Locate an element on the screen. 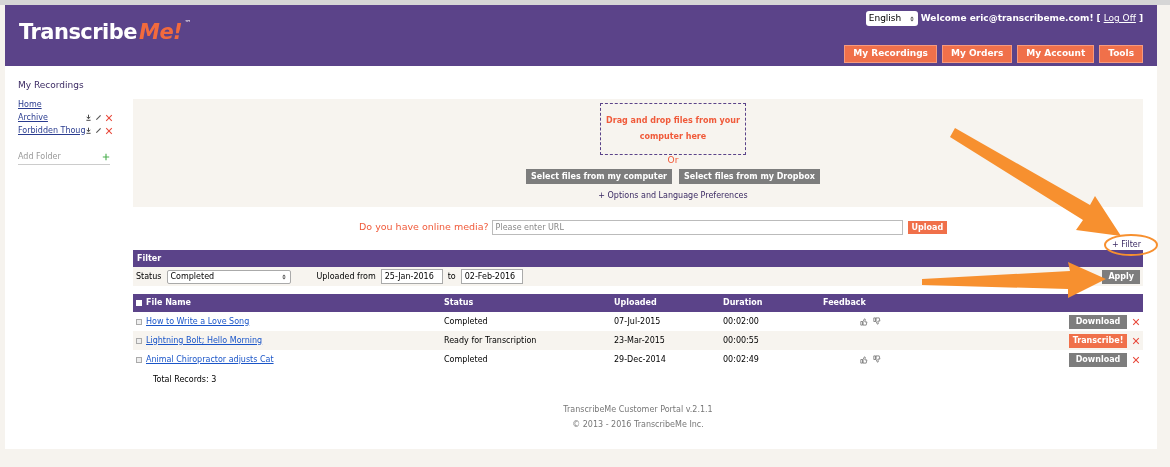 The image size is (1170, 467). highlight-ellipse is located at coordinates (1131, 245).